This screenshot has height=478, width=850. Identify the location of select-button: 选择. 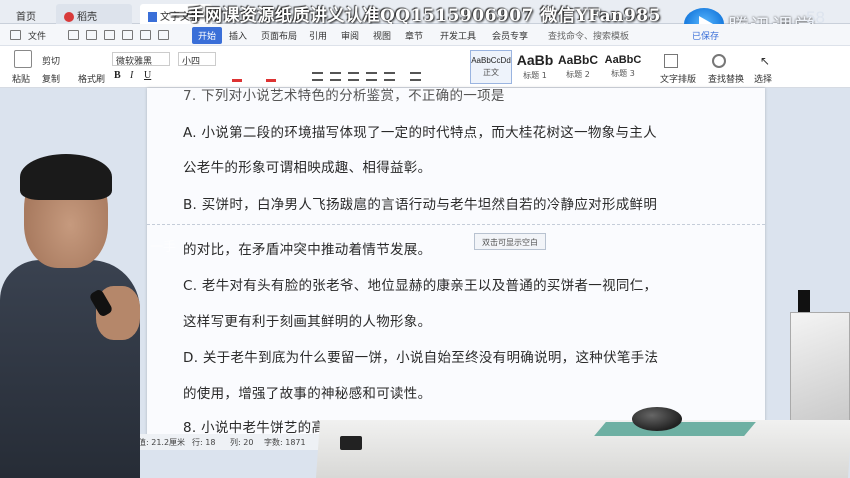
(763, 78).